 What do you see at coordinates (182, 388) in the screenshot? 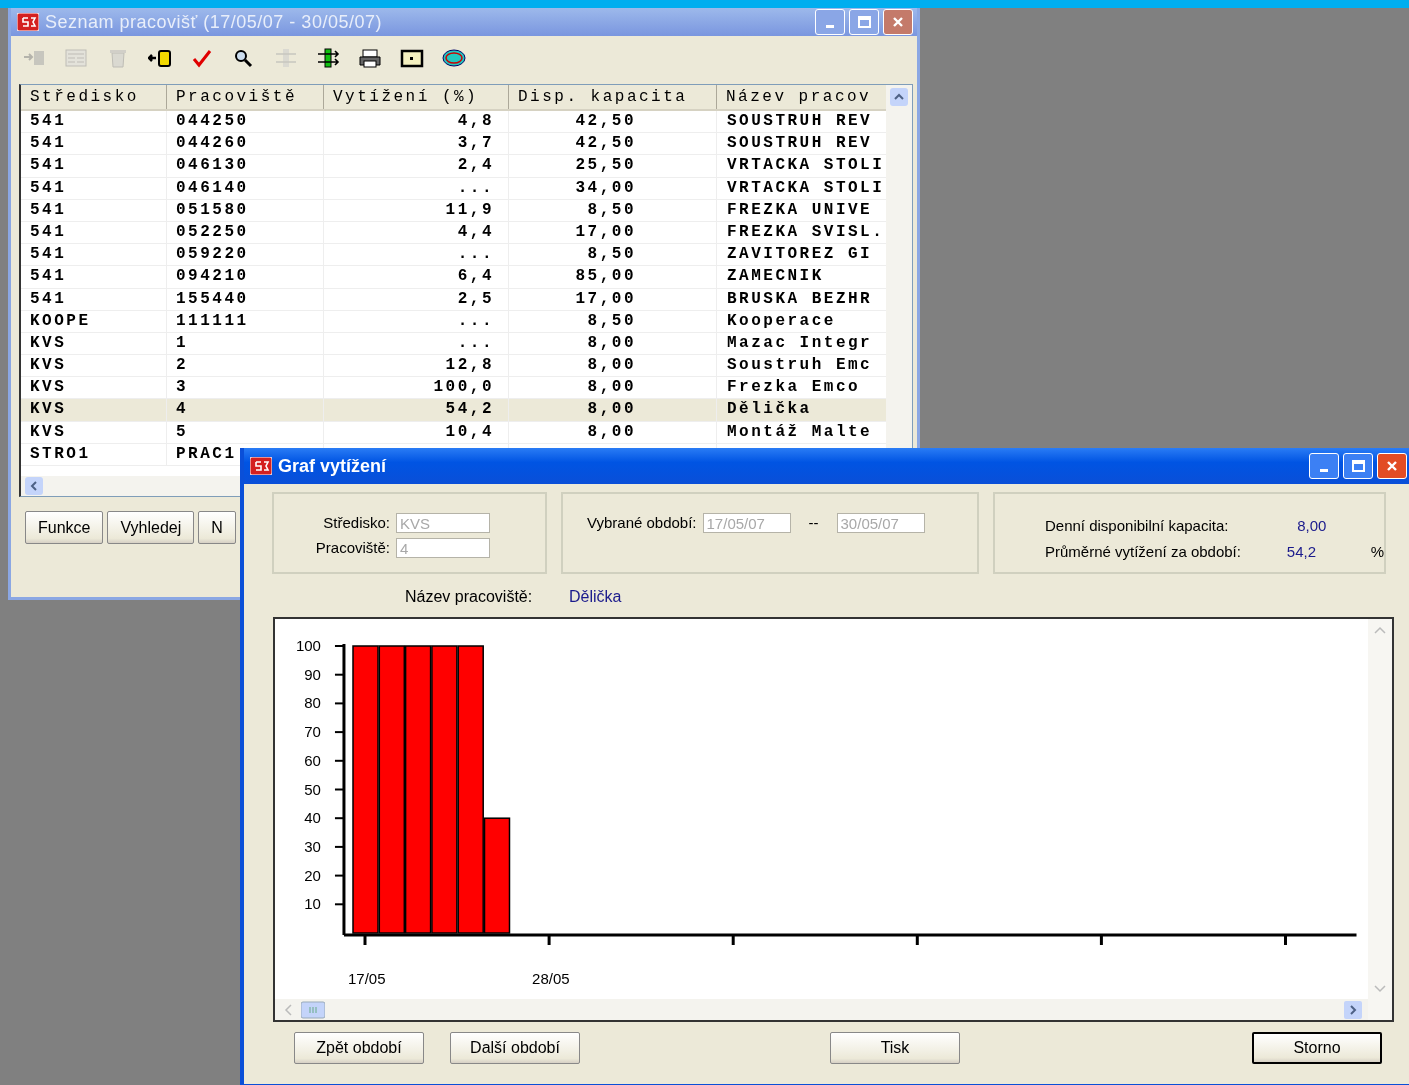
I see `table-cell: 3` at bounding box center [182, 388].